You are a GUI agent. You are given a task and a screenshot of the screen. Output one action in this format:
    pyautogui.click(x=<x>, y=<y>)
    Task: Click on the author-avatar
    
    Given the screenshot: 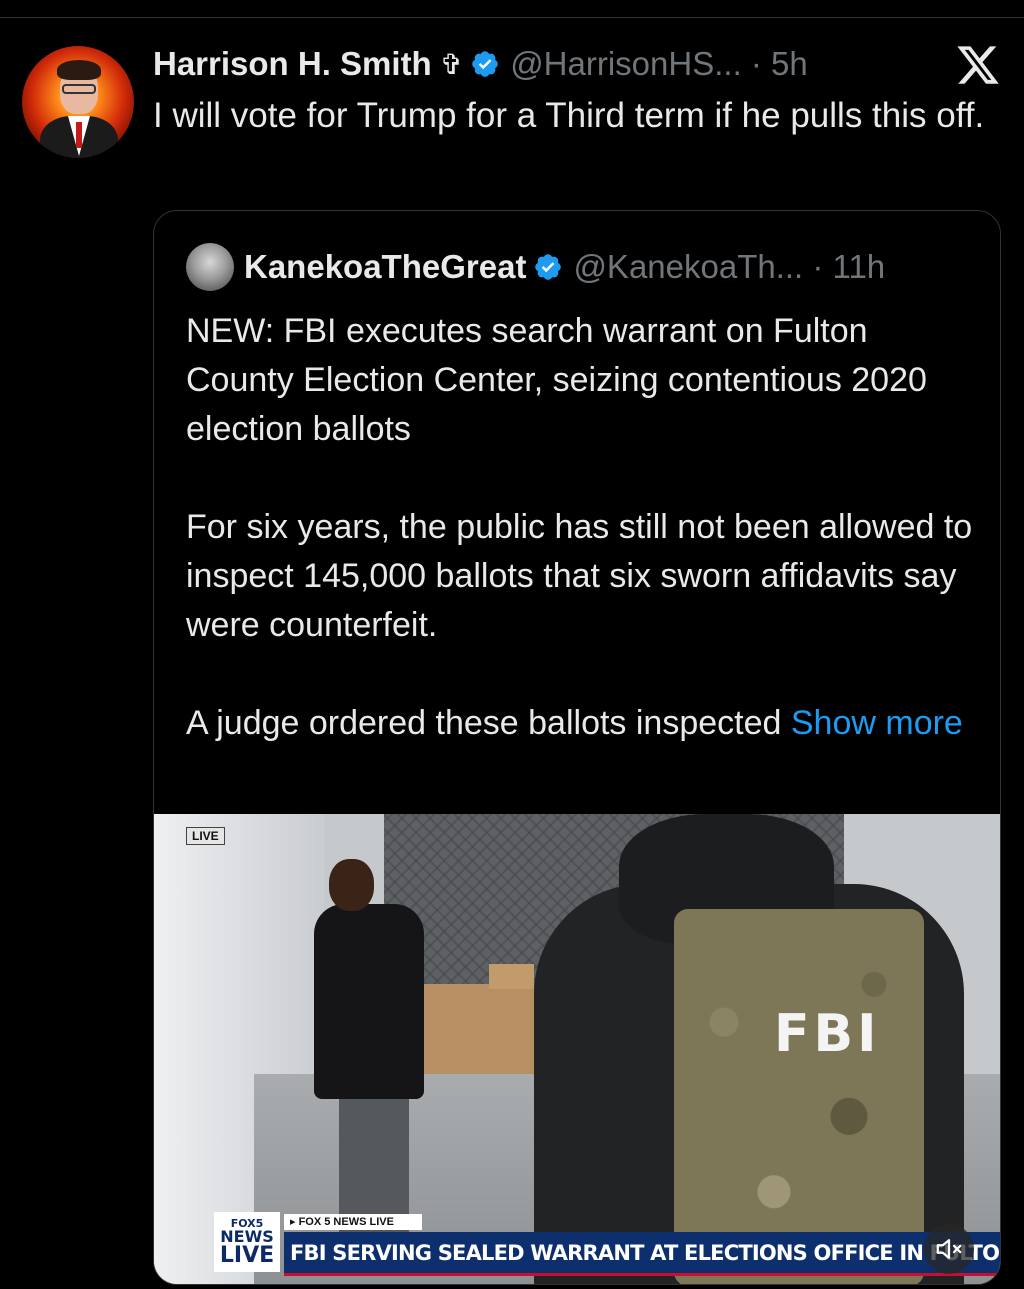 What is the action you would take?
    pyautogui.click(x=78, y=102)
    